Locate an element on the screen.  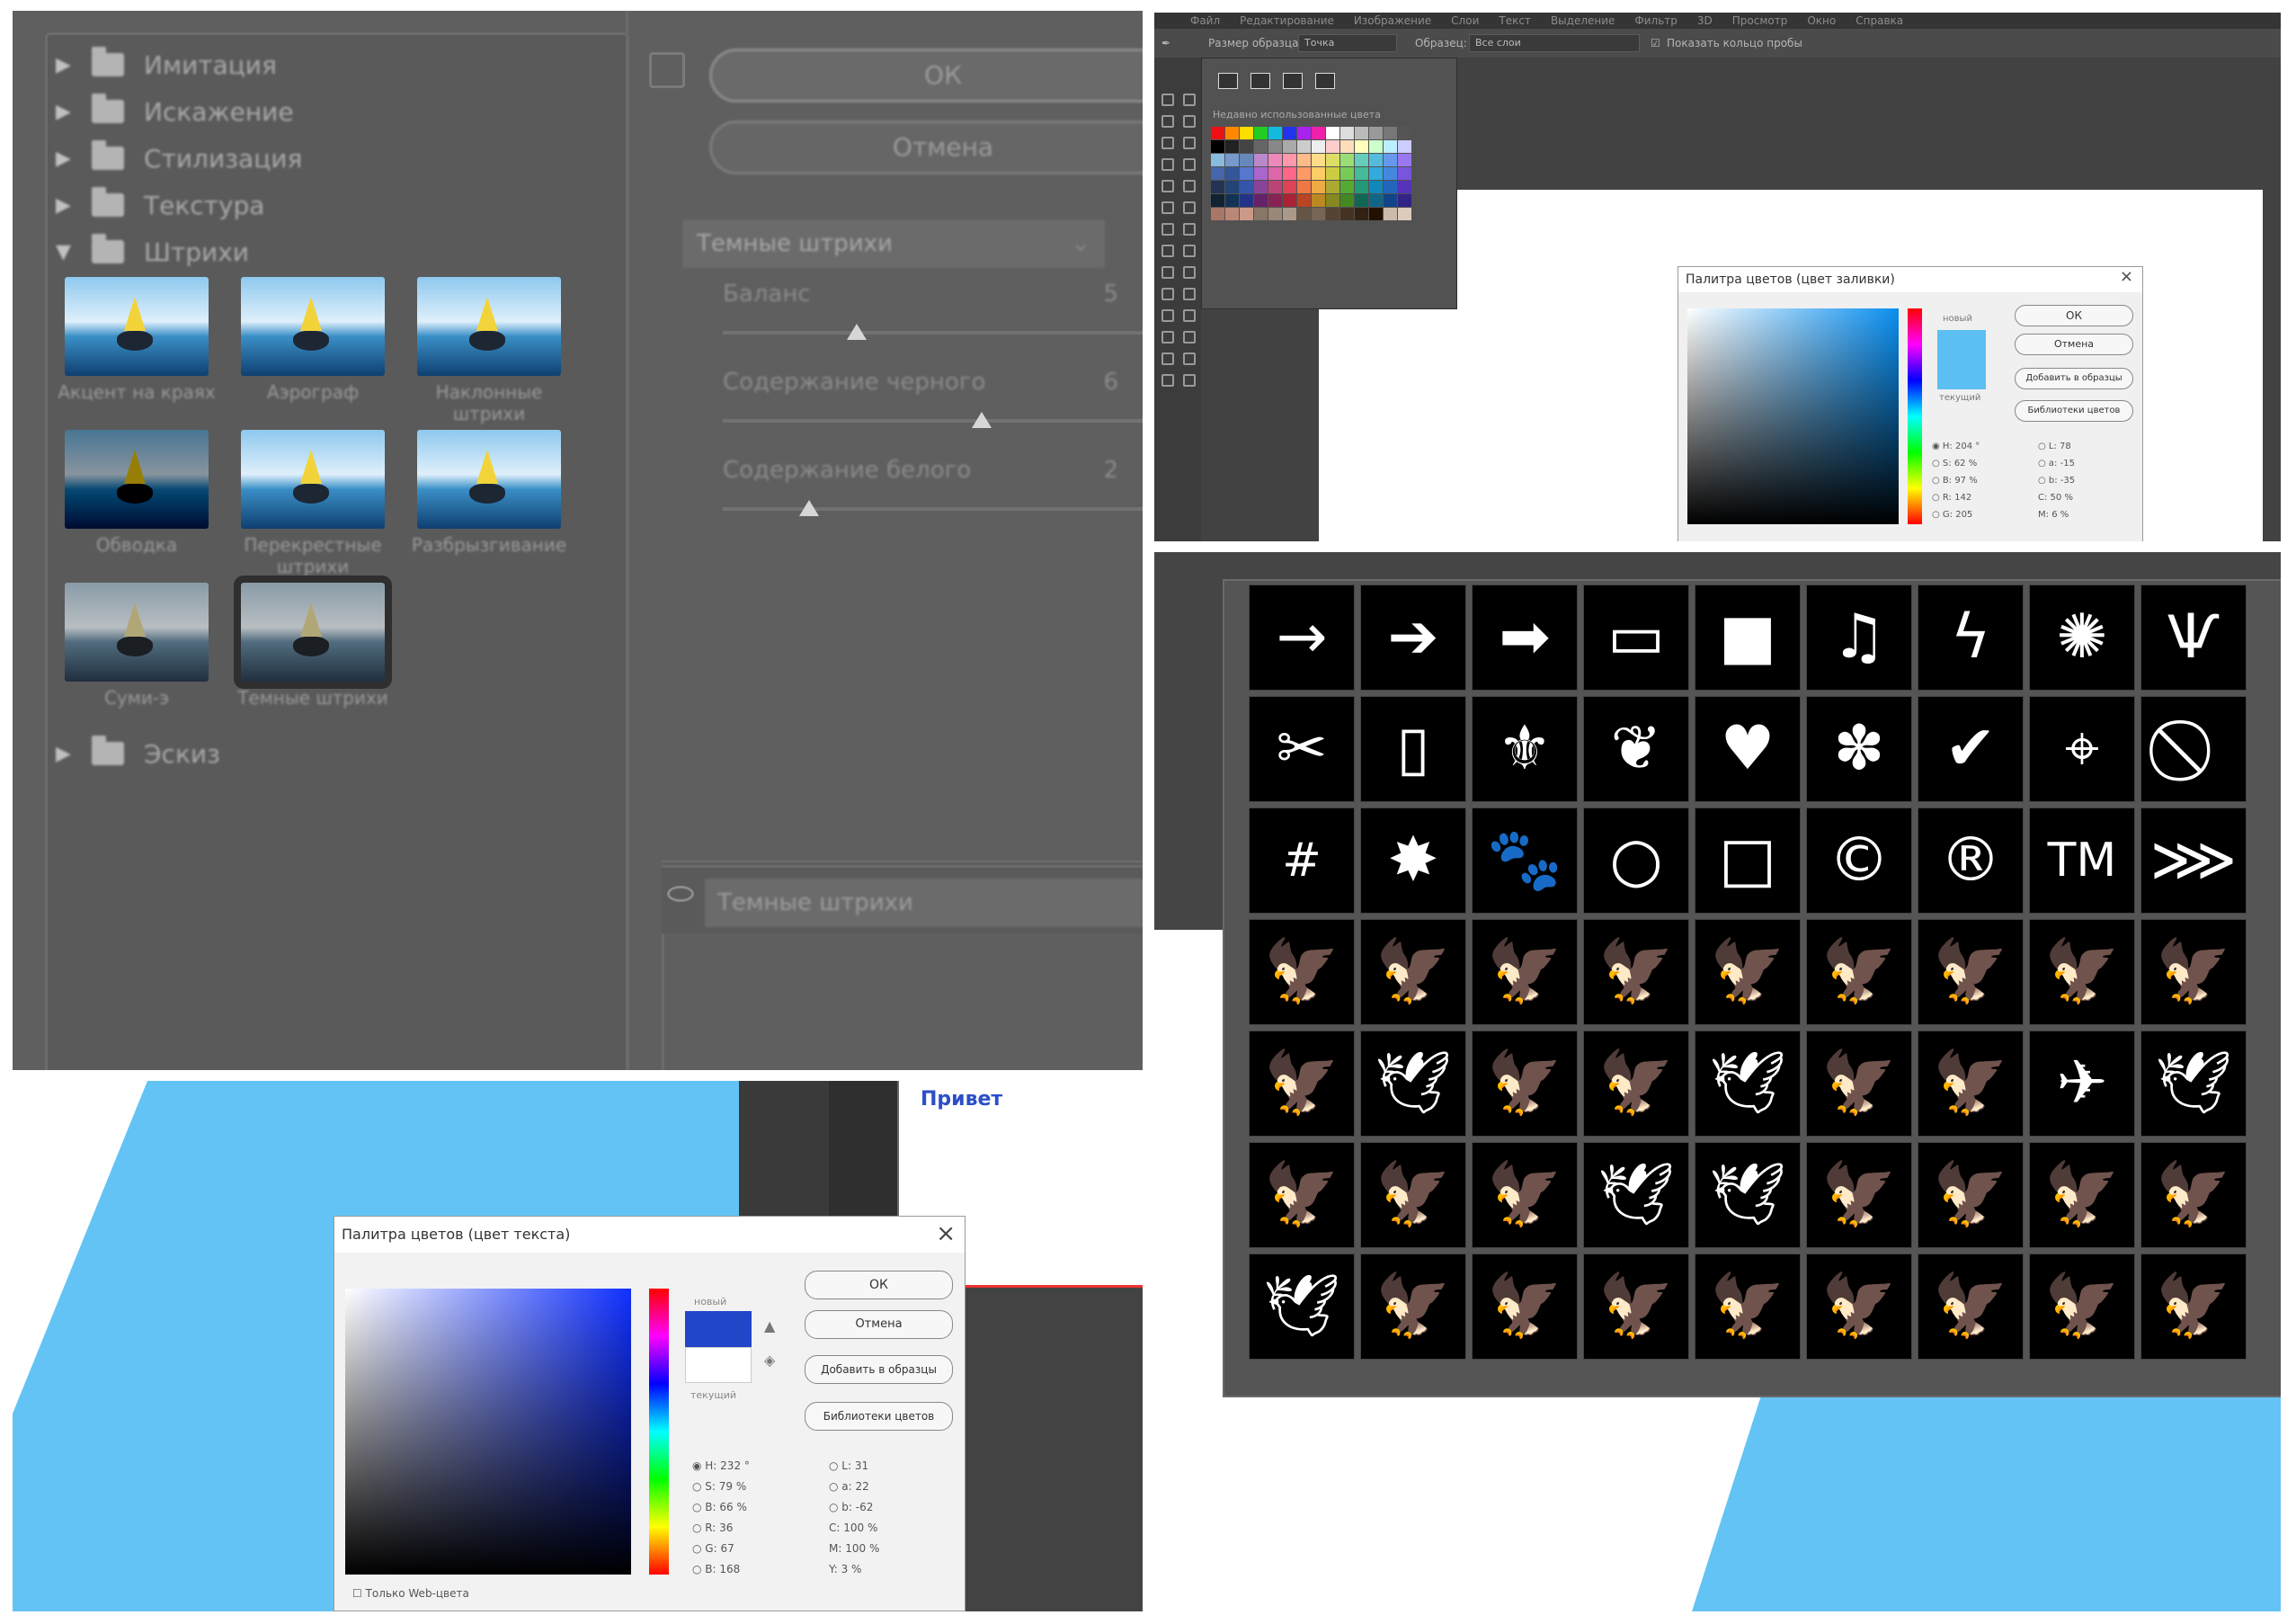
ok-button: ОК is located at coordinates (879, 1285).